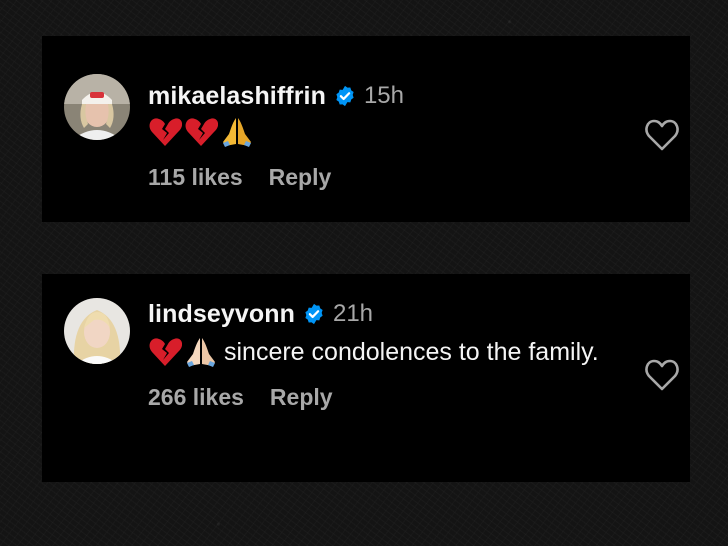 The image size is (728, 546). I want to click on comment-body: sincere condolences to the family., so click(411, 352).